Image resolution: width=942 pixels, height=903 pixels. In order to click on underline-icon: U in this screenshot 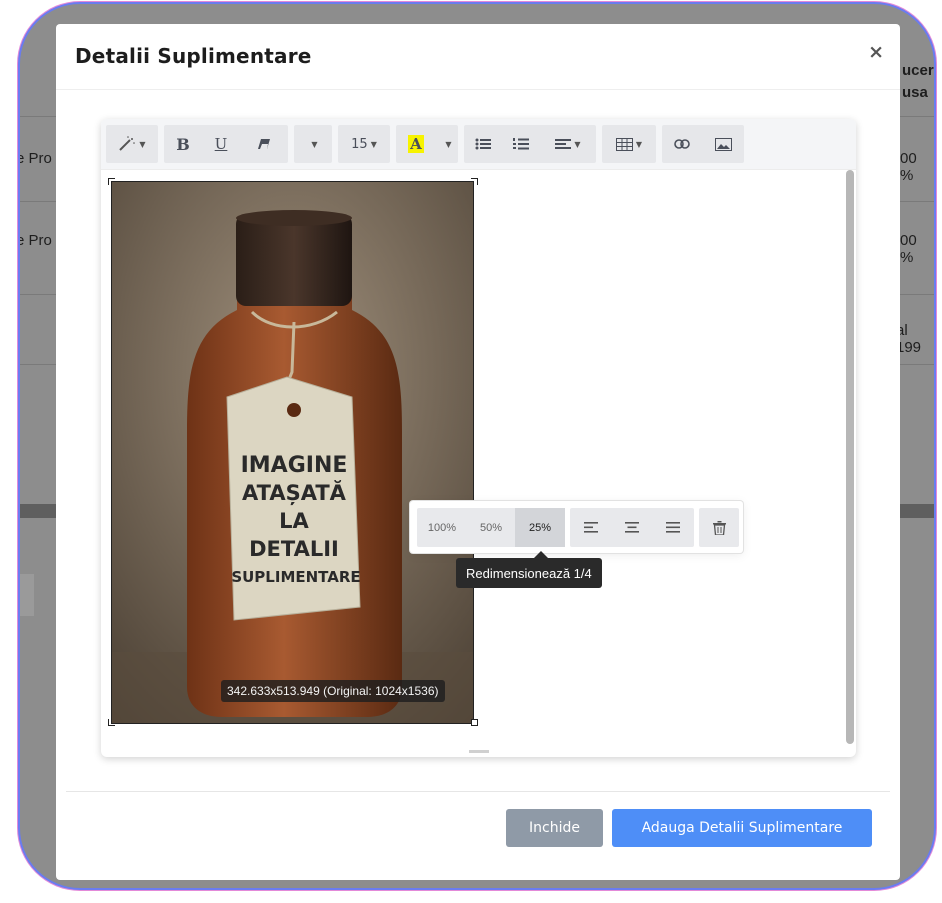, I will do `click(221, 144)`.